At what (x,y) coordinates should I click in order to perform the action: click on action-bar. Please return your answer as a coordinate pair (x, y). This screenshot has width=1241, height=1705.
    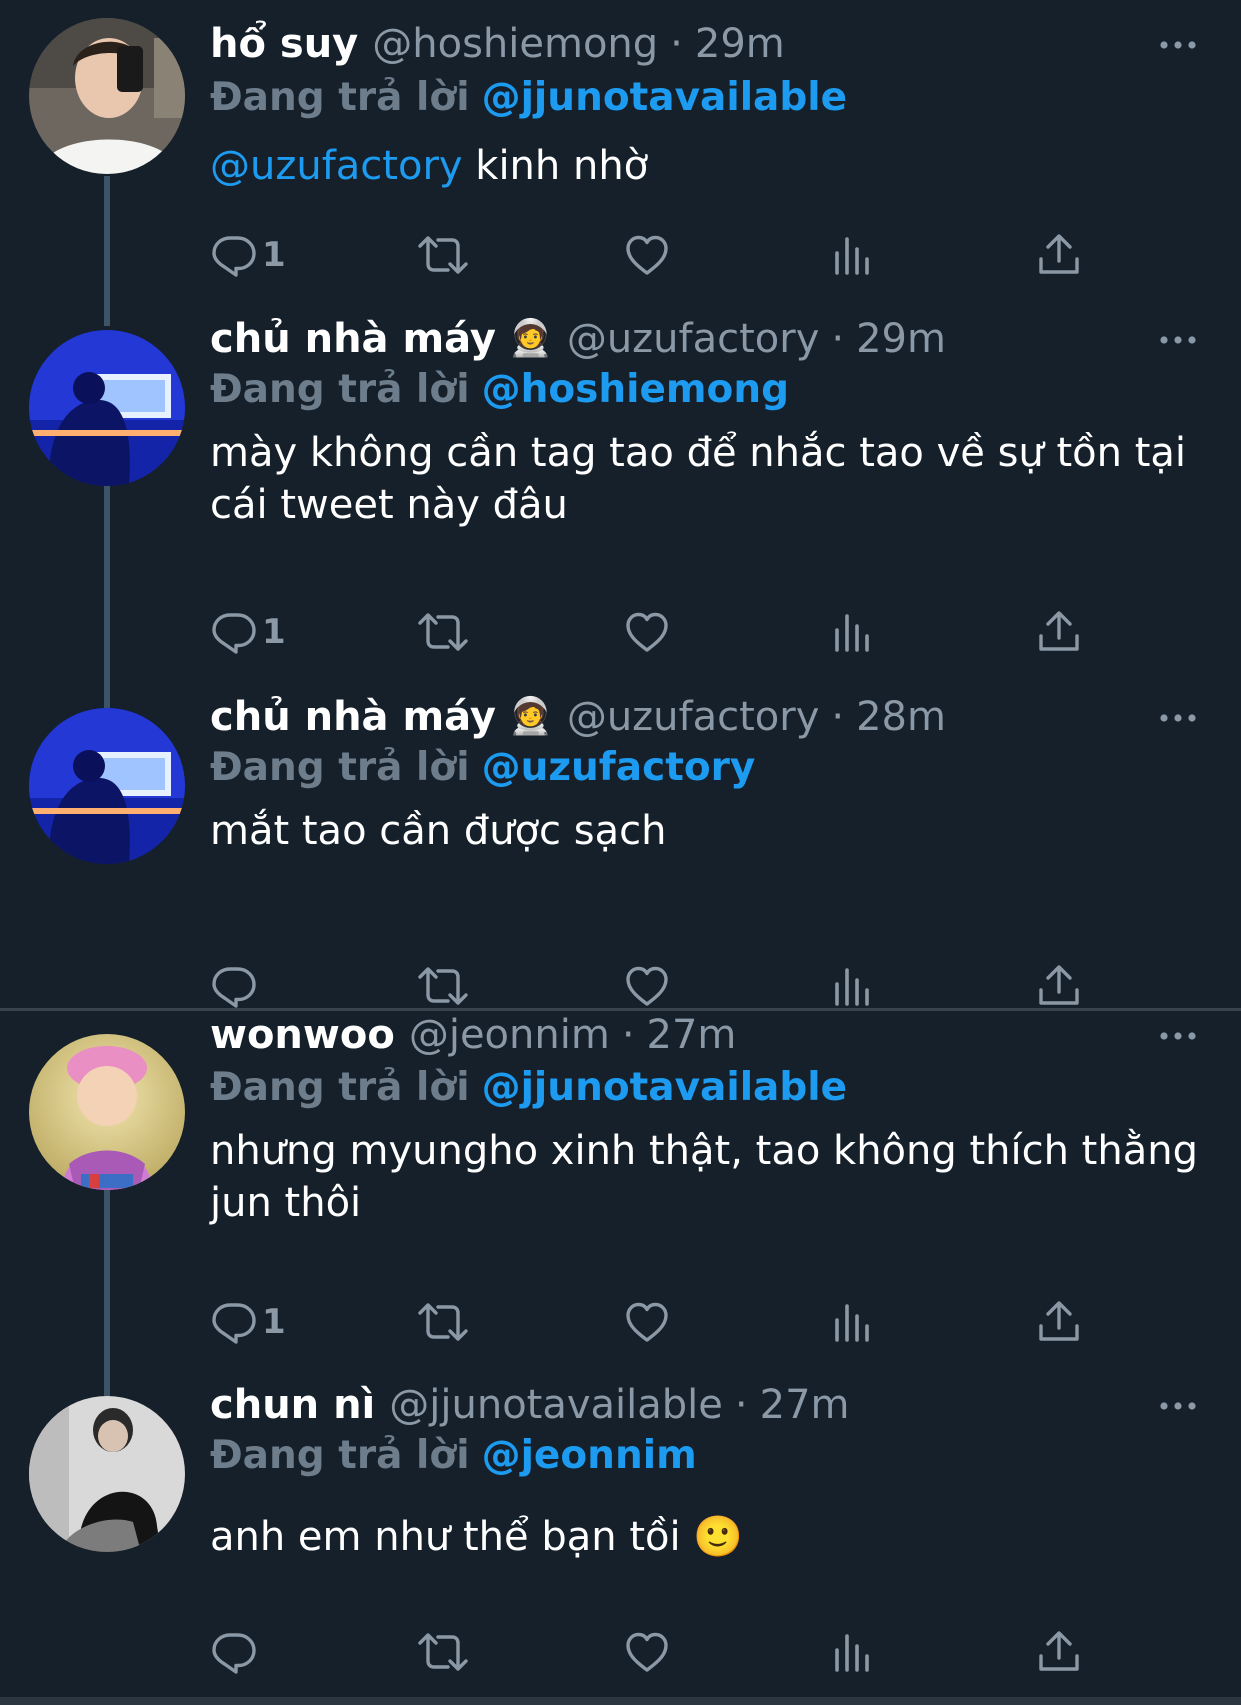
    Looking at the image, I should click on (660, 1652).